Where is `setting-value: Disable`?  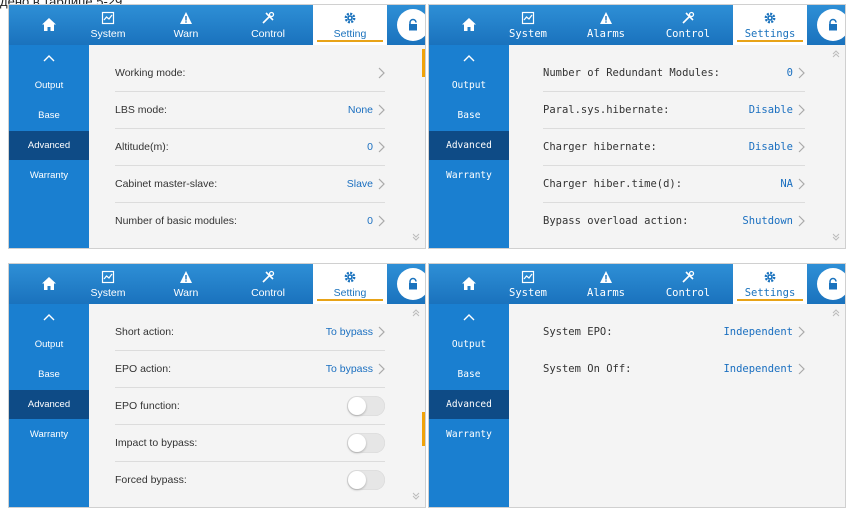
setting-value: Disable is located at coordinates (770, 109).